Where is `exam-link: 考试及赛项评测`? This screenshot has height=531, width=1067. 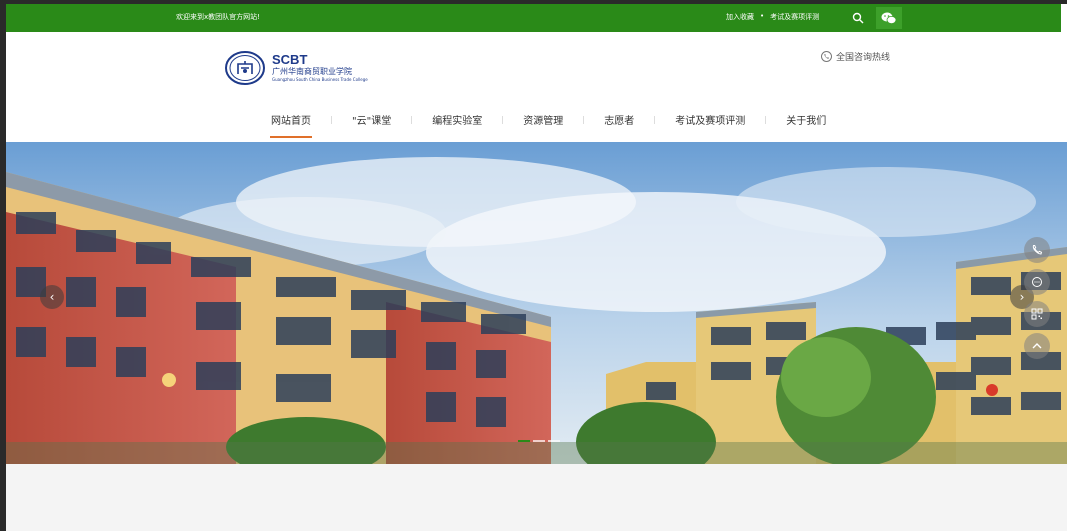 exam-link: 考试及赛项评测 is located at coordinates (794, 17).